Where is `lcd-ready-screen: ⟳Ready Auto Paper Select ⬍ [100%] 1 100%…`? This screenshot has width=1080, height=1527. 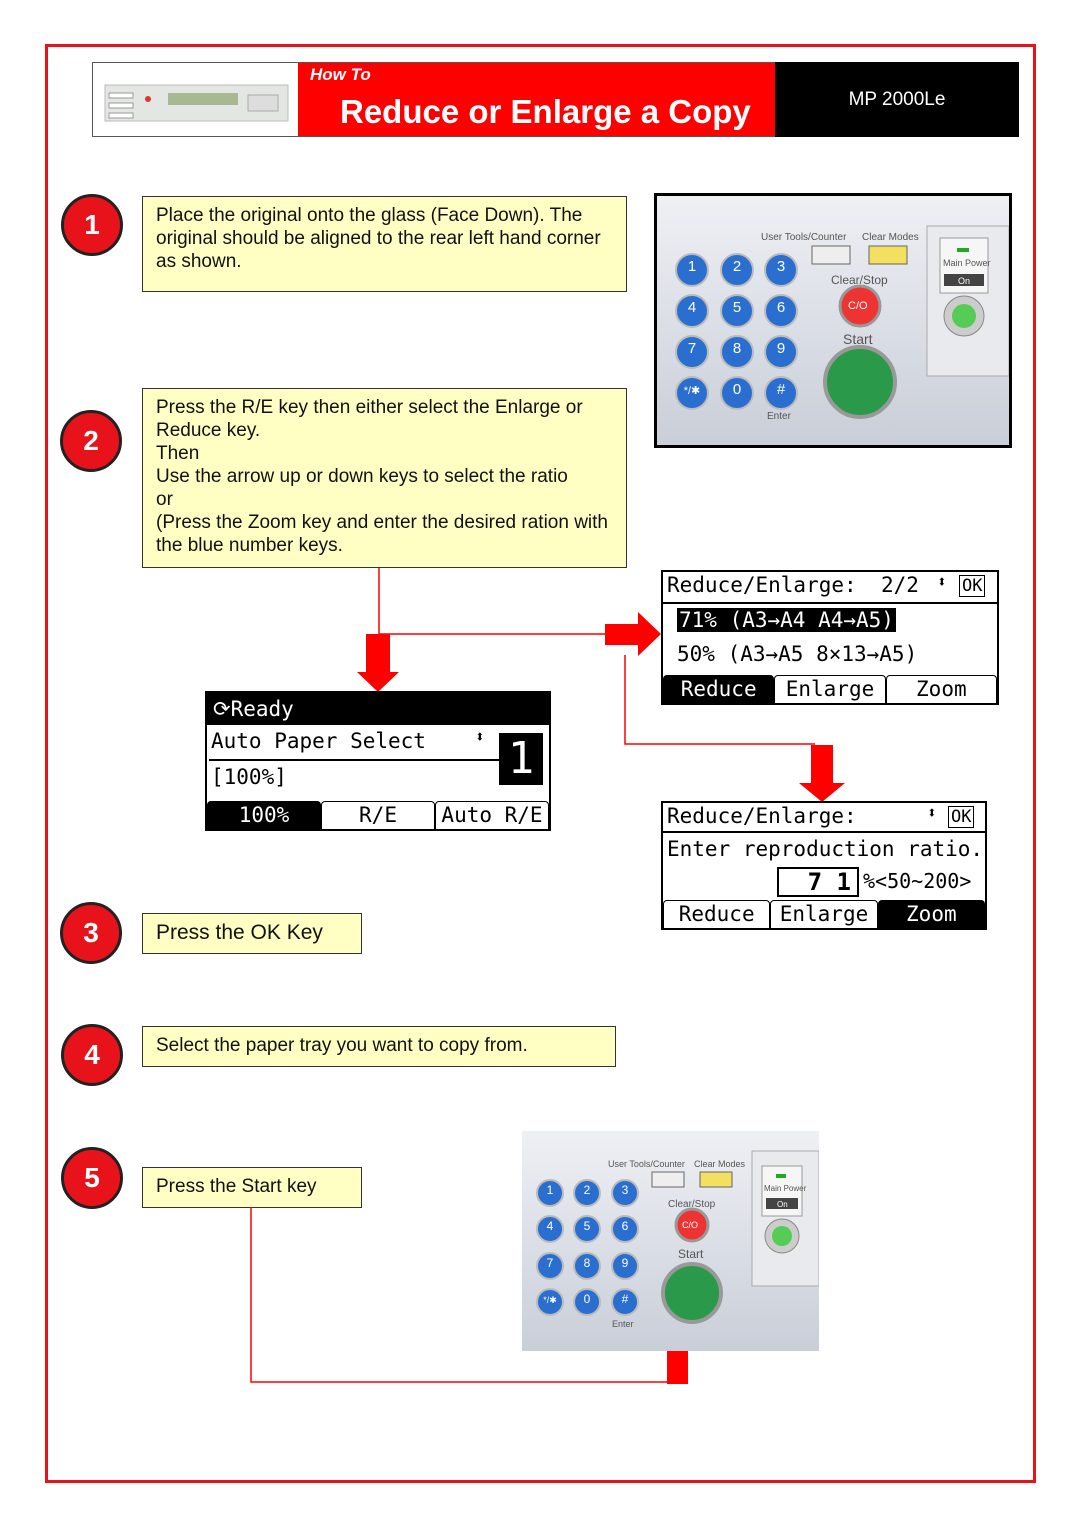 lcd-ready-screen: ⟳Ready Auto Paper Select ⬍ [100%] 1 100%… is located at coordinates (378, 761).